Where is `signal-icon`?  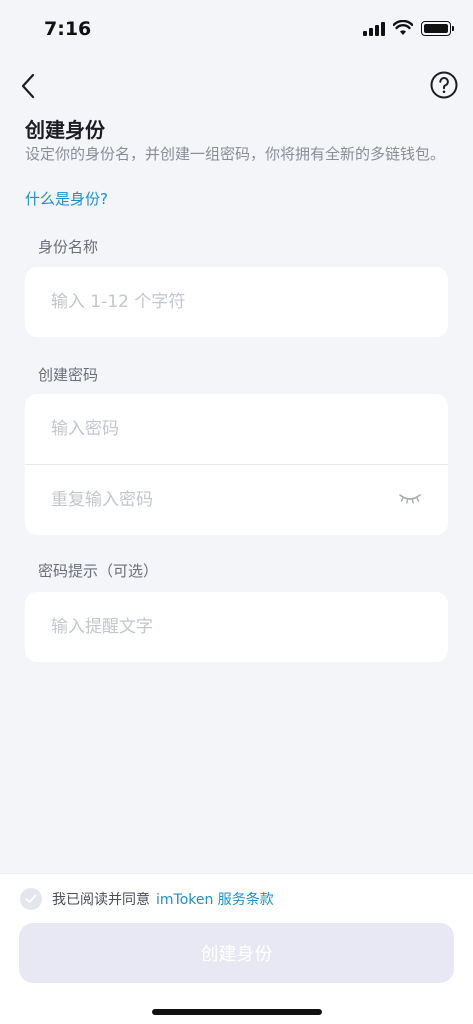
signal-icon is located at coordinates (374, 28).